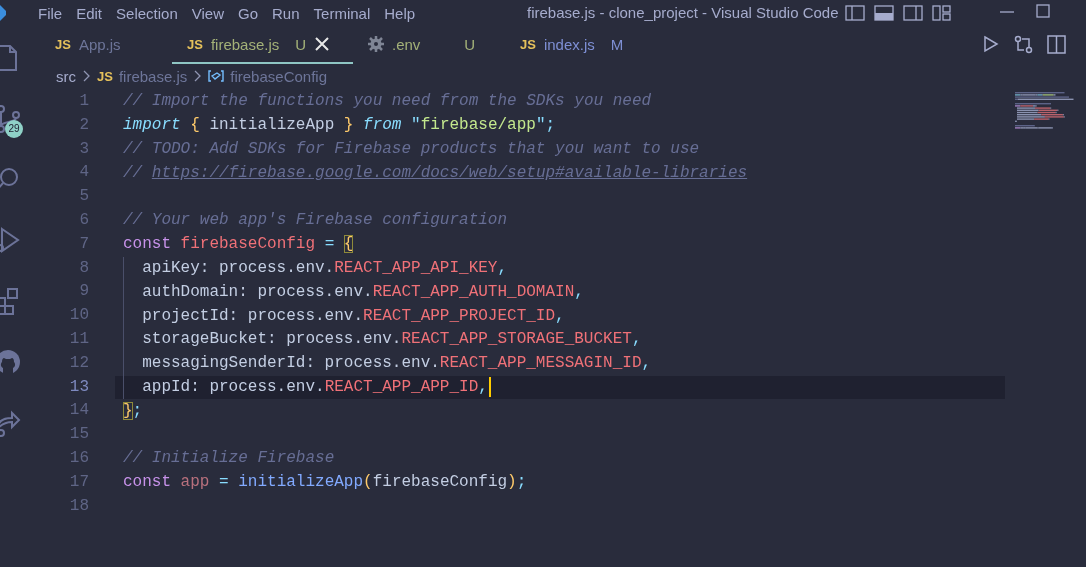 This screenshot has height=567, width=1086. What do you see at coordinates (991, 44) in the screenshot?
I see `run-icon` at bounding box center [991, 44].